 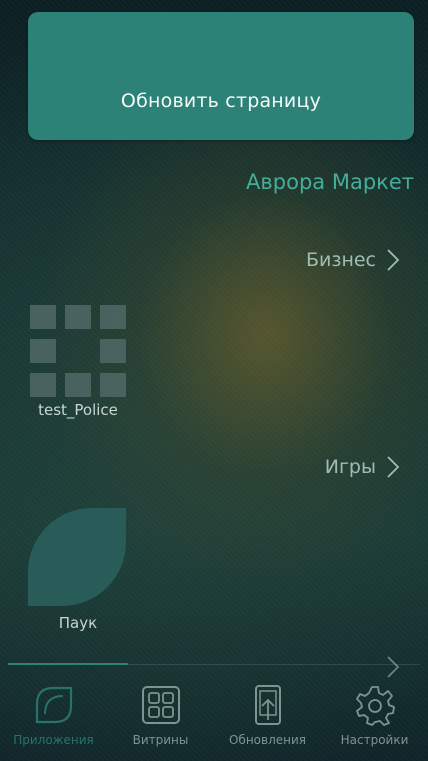 What do you see at coordinates (374, 740) in the screenshot?
I see `tab-label: Настройки` at bounding box center [374, 740].